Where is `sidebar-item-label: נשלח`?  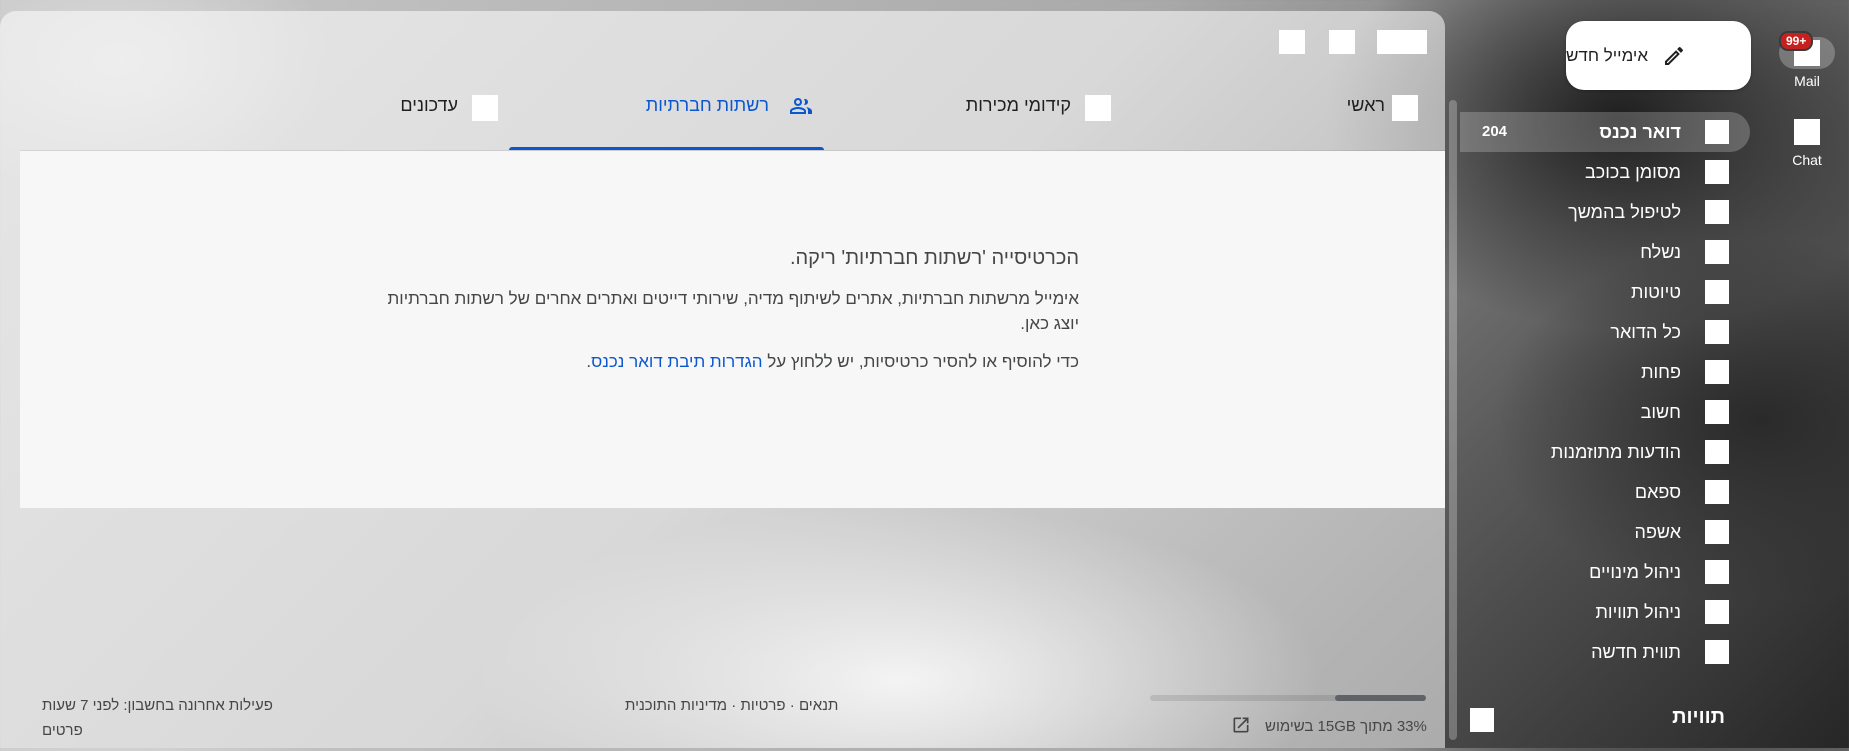 sidebar-item-label: נשלח is located at coordinates (1660, 252).